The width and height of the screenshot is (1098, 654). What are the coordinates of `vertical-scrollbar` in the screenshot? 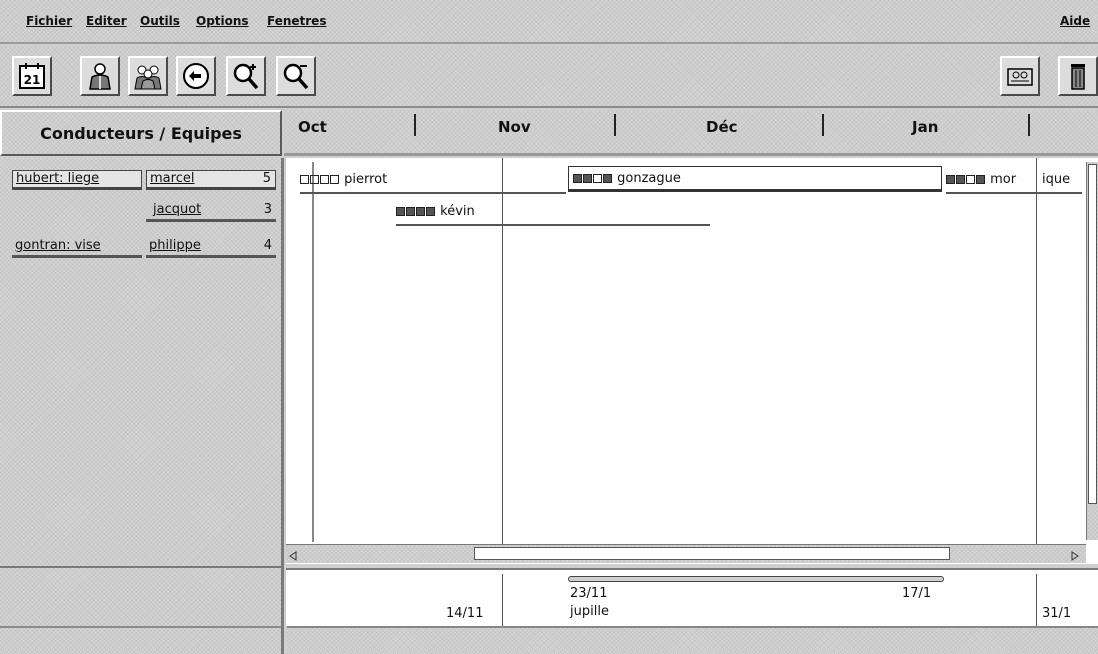 It's located at (1092, 351).